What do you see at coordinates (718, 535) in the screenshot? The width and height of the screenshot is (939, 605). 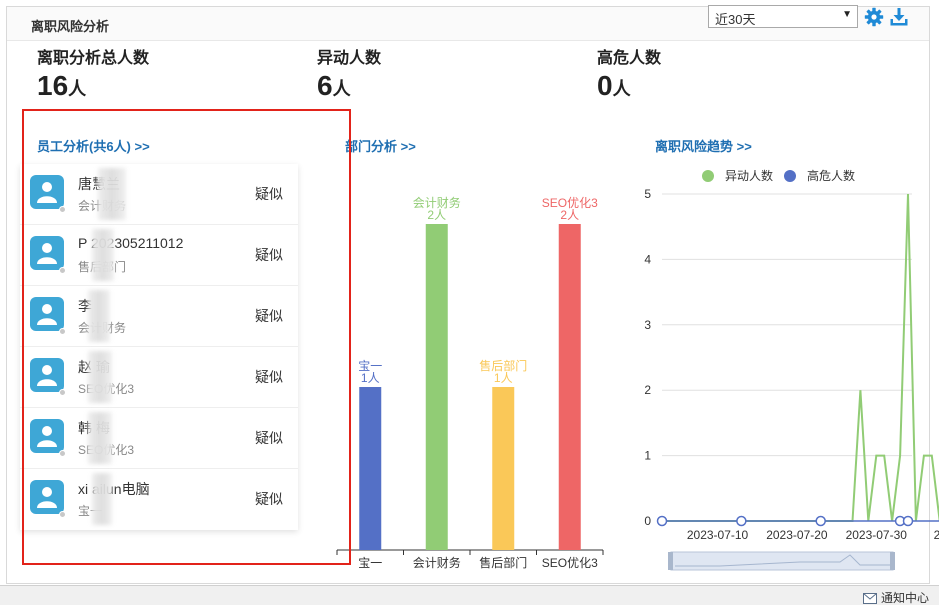 I see `x-tick-label: 2023-07-10` at bounding box center [718, 535].